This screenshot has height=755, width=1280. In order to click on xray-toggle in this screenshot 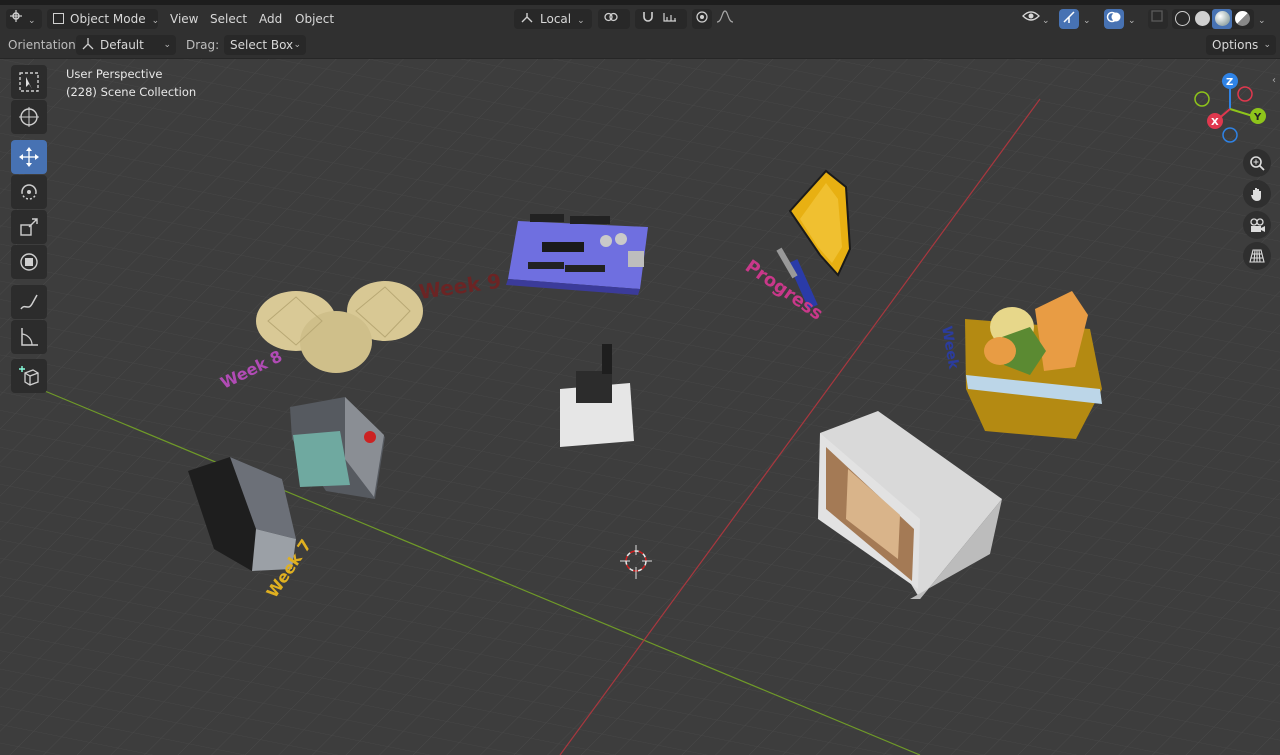, I will do `click(1158, 19)`.